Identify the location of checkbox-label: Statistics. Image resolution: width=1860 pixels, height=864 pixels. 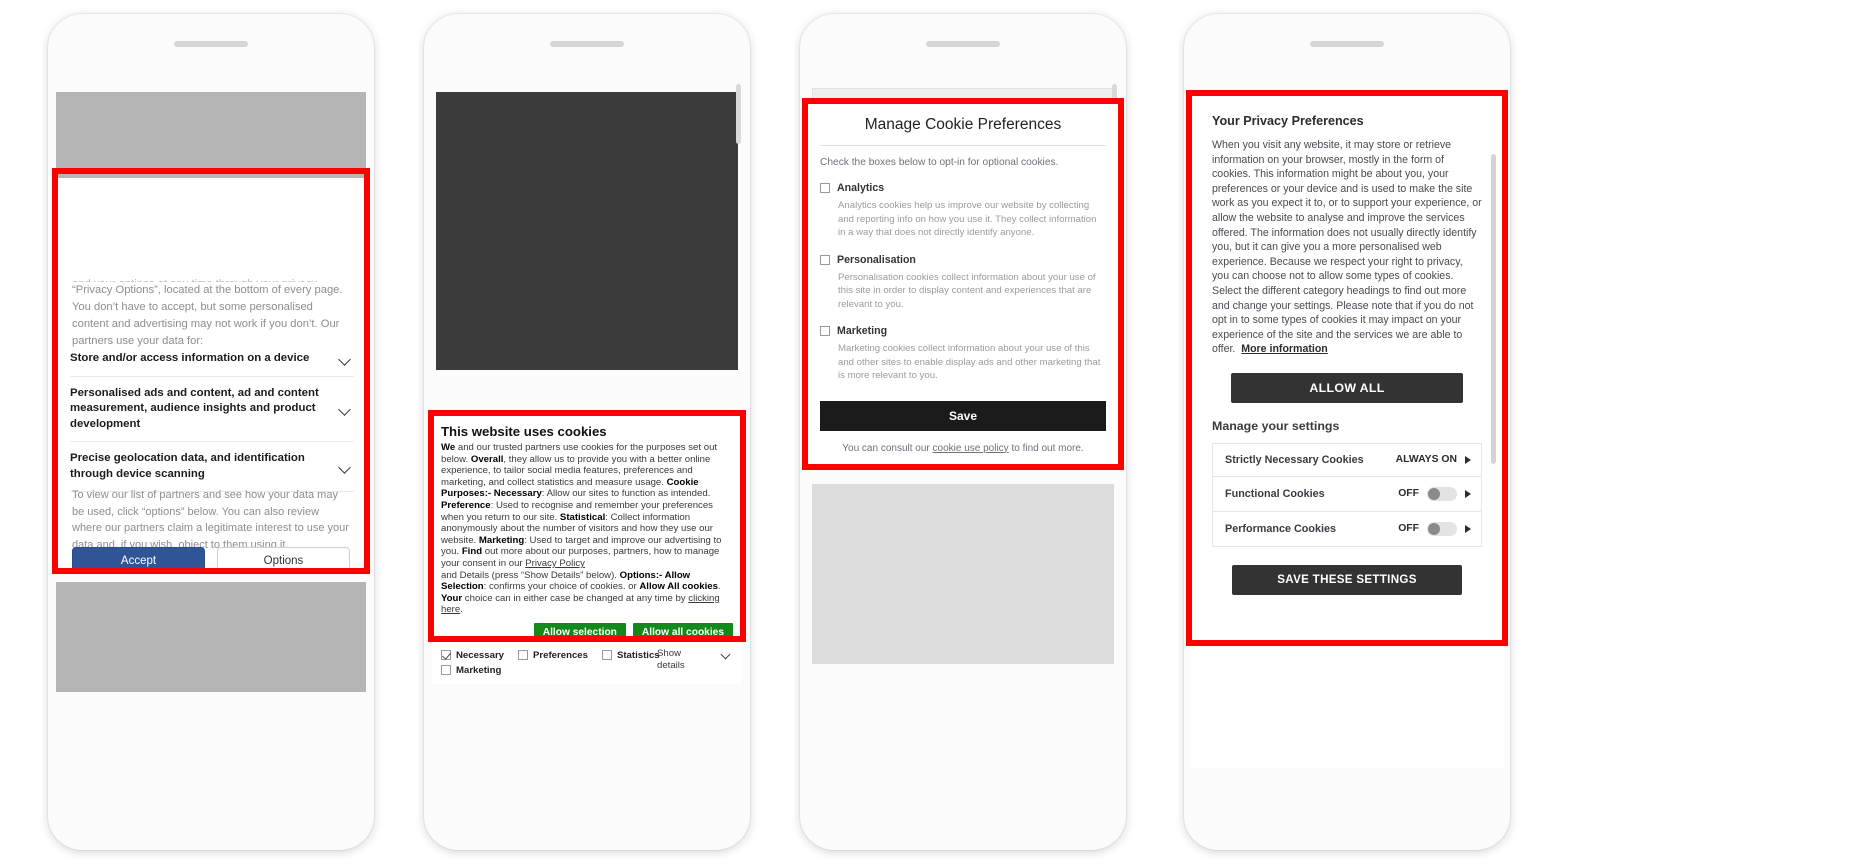
(638, 655).